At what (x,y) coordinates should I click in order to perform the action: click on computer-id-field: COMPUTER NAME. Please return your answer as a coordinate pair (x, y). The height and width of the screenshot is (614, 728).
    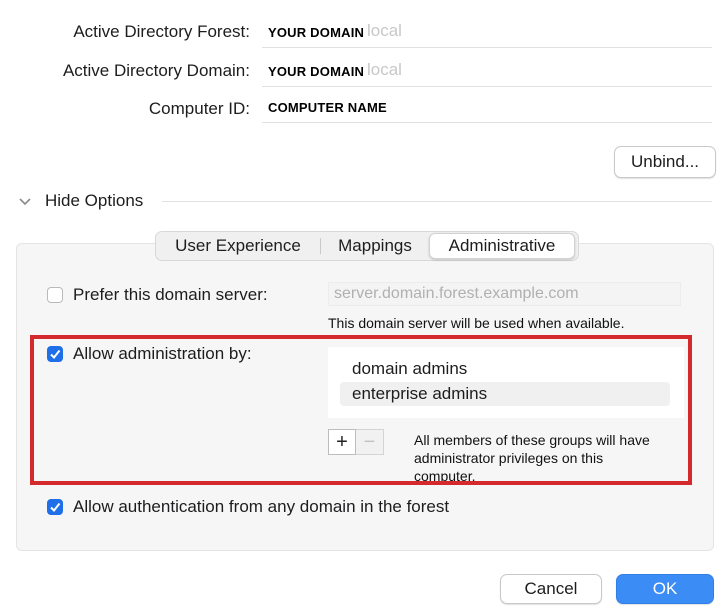
    Looking at the image, I should click on (487, 107).